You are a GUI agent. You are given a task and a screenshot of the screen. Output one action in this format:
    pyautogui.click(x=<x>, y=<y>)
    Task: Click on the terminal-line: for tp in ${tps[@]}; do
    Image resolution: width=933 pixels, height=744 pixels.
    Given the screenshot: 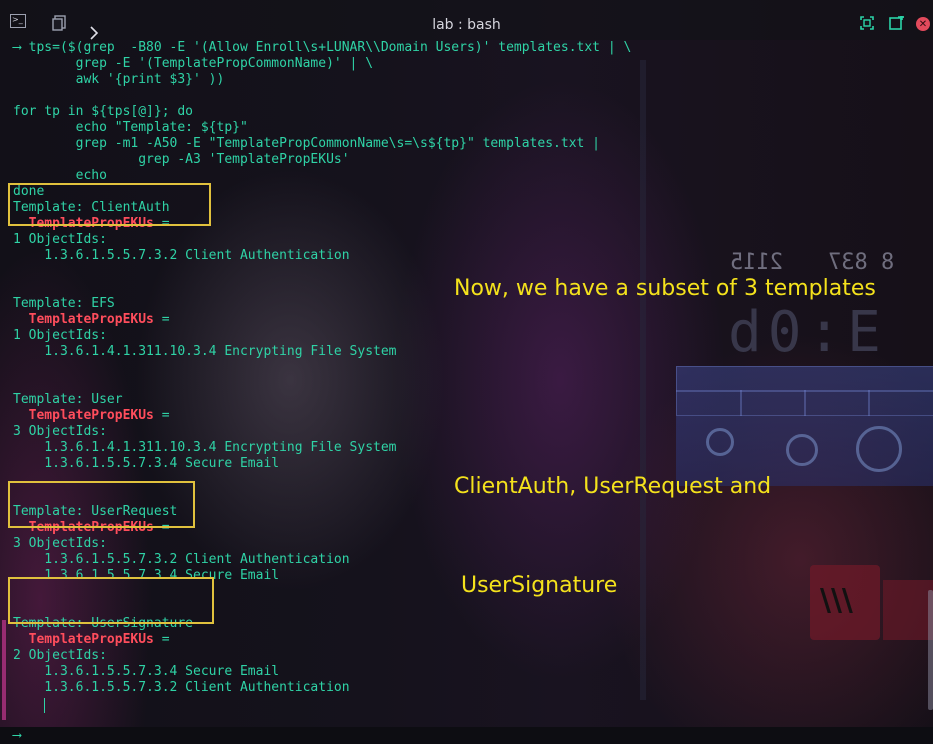 What is the action you would take?
    pyautogui.click(x=463, y=112)
    